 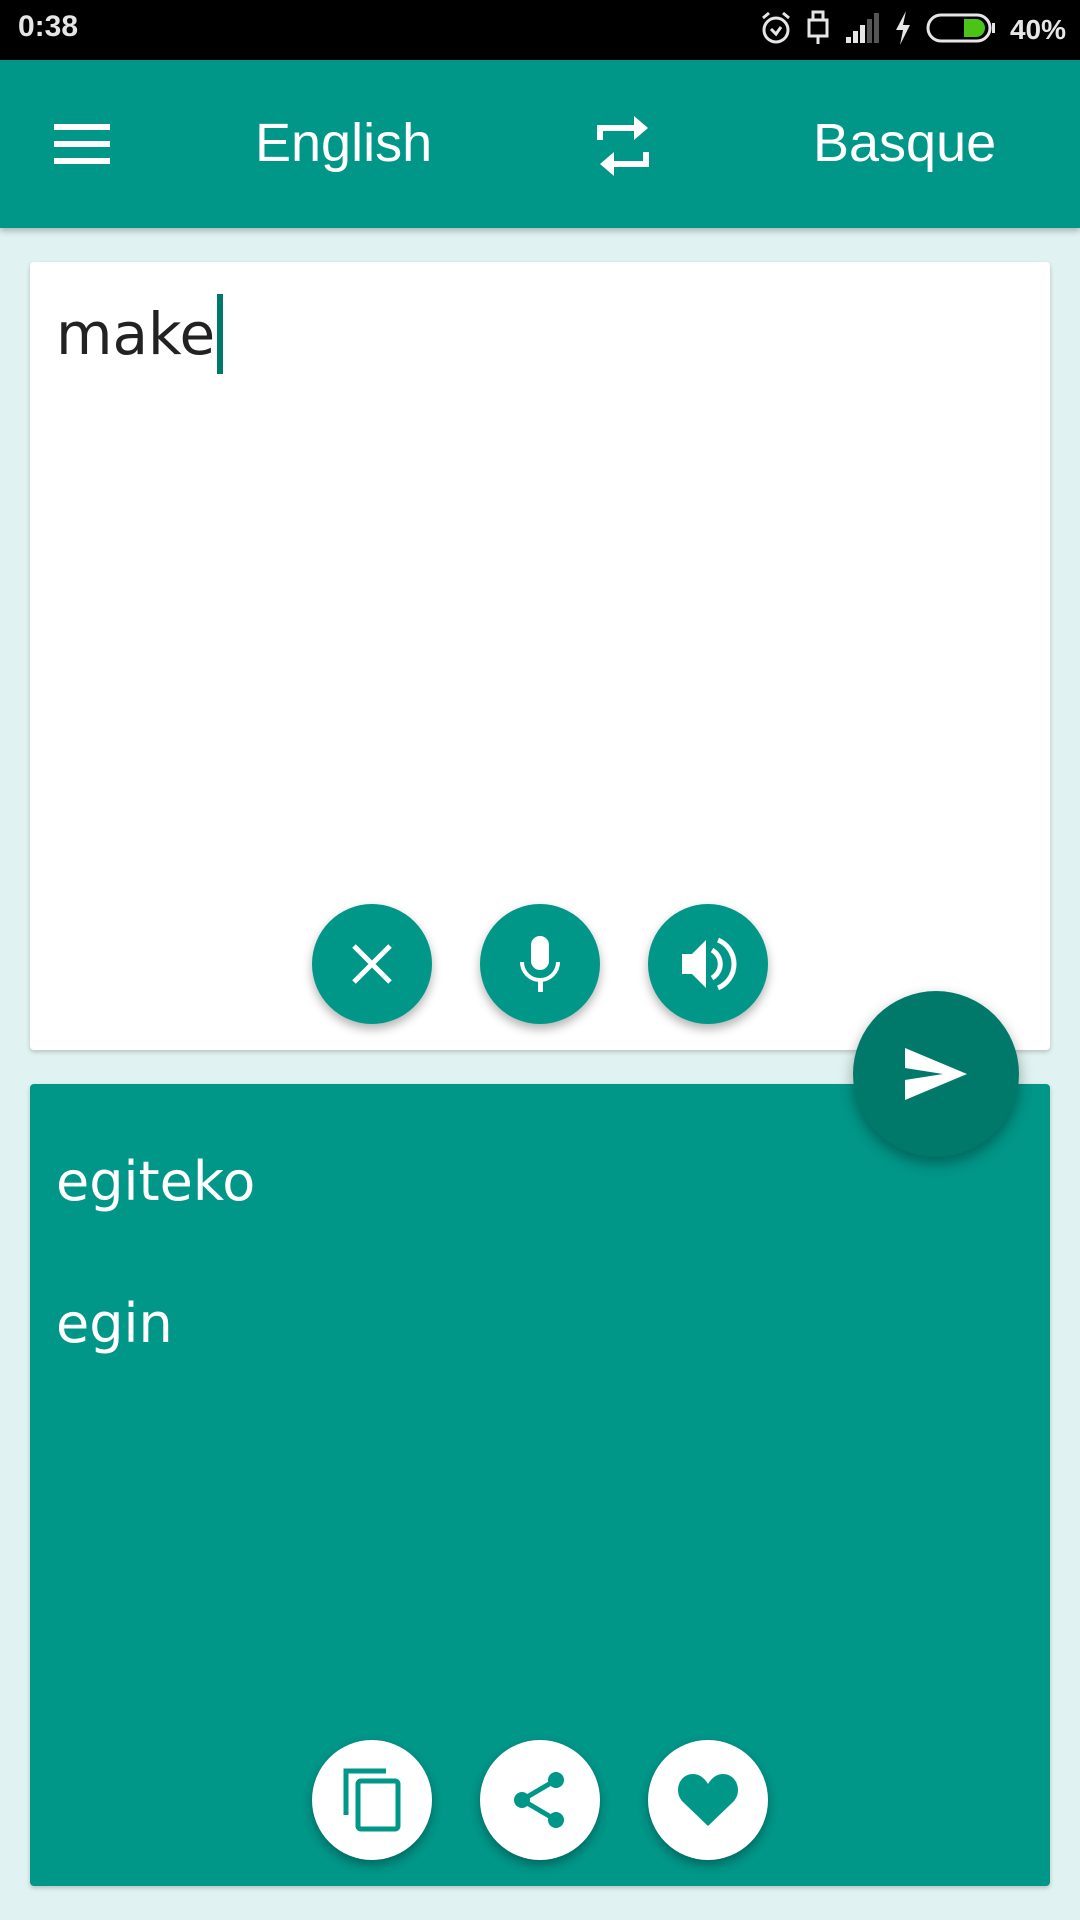 I want to click on alarm-icon, so click(x=776, y=30).